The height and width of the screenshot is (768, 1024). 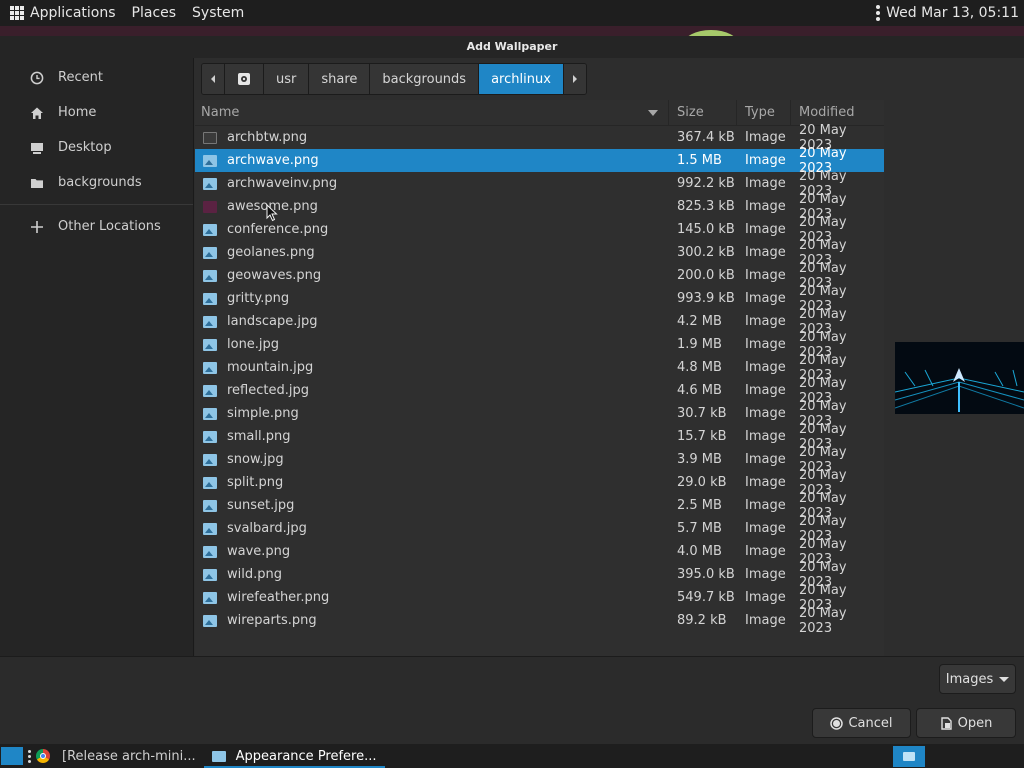 I want to click on cancel-button: Cancel, so click(x=861, y=723).